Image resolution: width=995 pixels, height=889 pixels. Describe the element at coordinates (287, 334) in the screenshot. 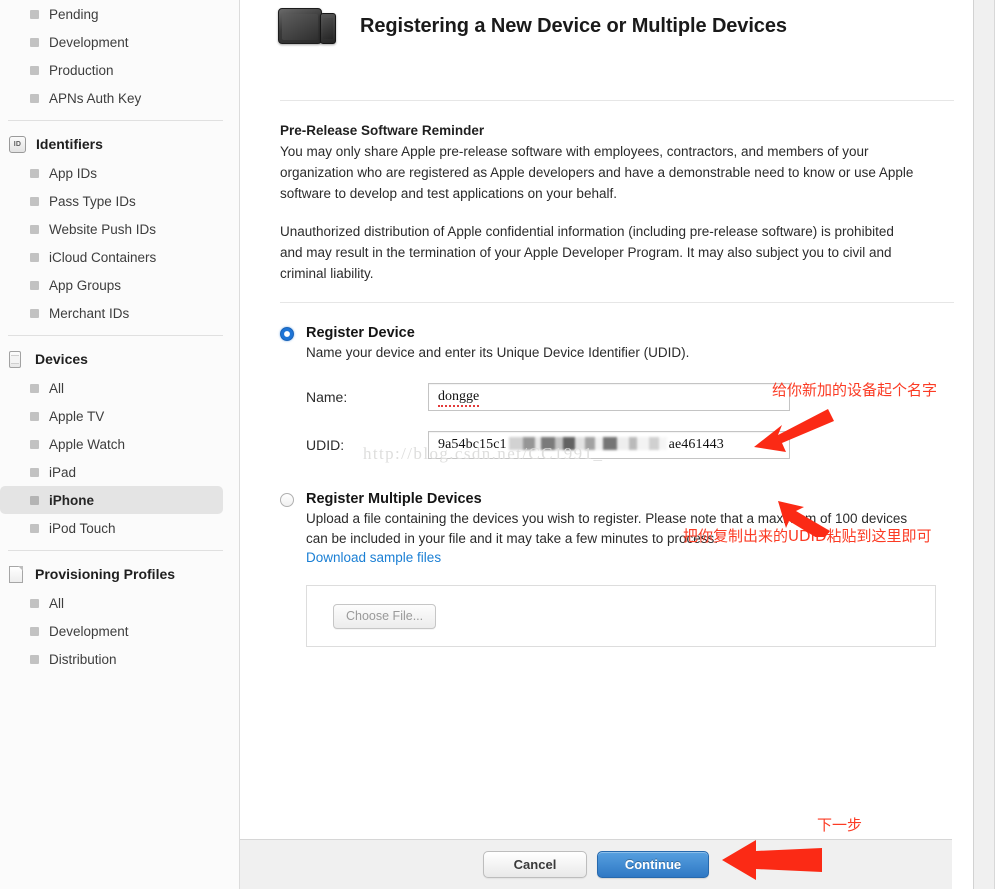

I see `register-device-radio` at that location.